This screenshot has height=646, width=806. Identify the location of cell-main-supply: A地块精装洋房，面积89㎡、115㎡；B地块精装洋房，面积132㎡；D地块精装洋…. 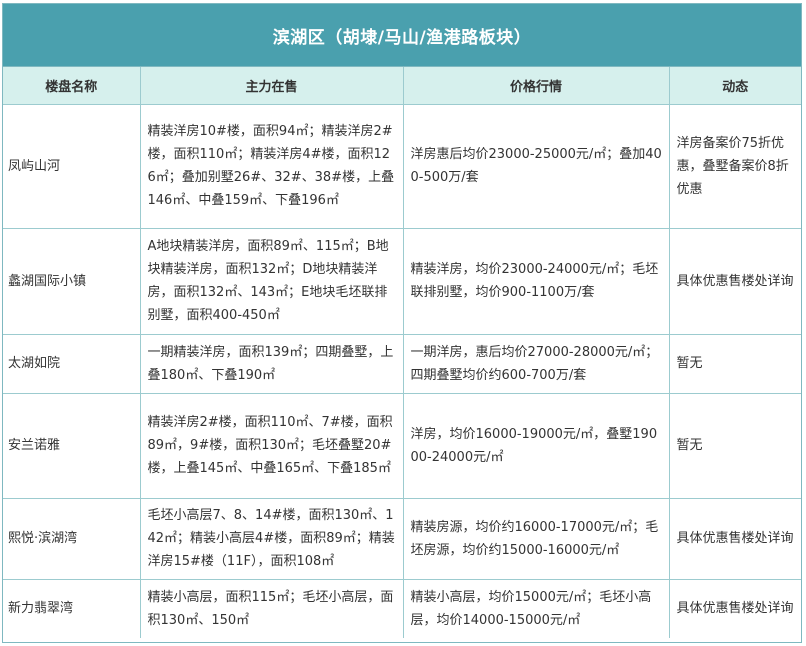
(271, 281).